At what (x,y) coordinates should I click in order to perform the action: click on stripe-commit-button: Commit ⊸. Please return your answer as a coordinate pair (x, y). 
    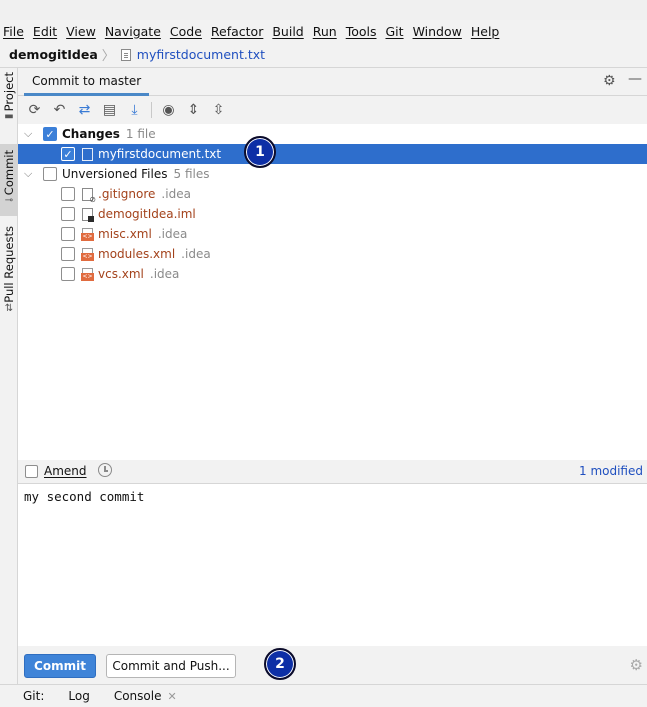
    Looking at the image, I should click on (9, 180).